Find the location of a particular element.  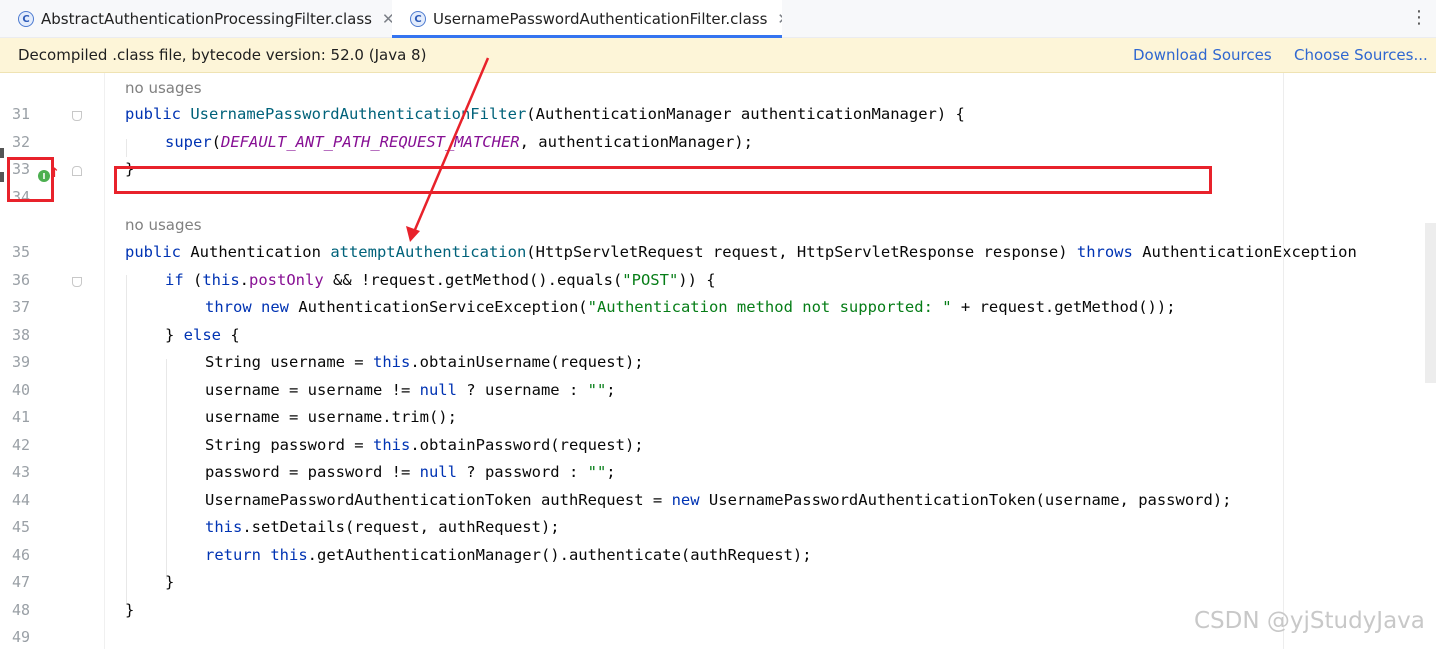

line-number: 36 is located at coordinates (20, 280).